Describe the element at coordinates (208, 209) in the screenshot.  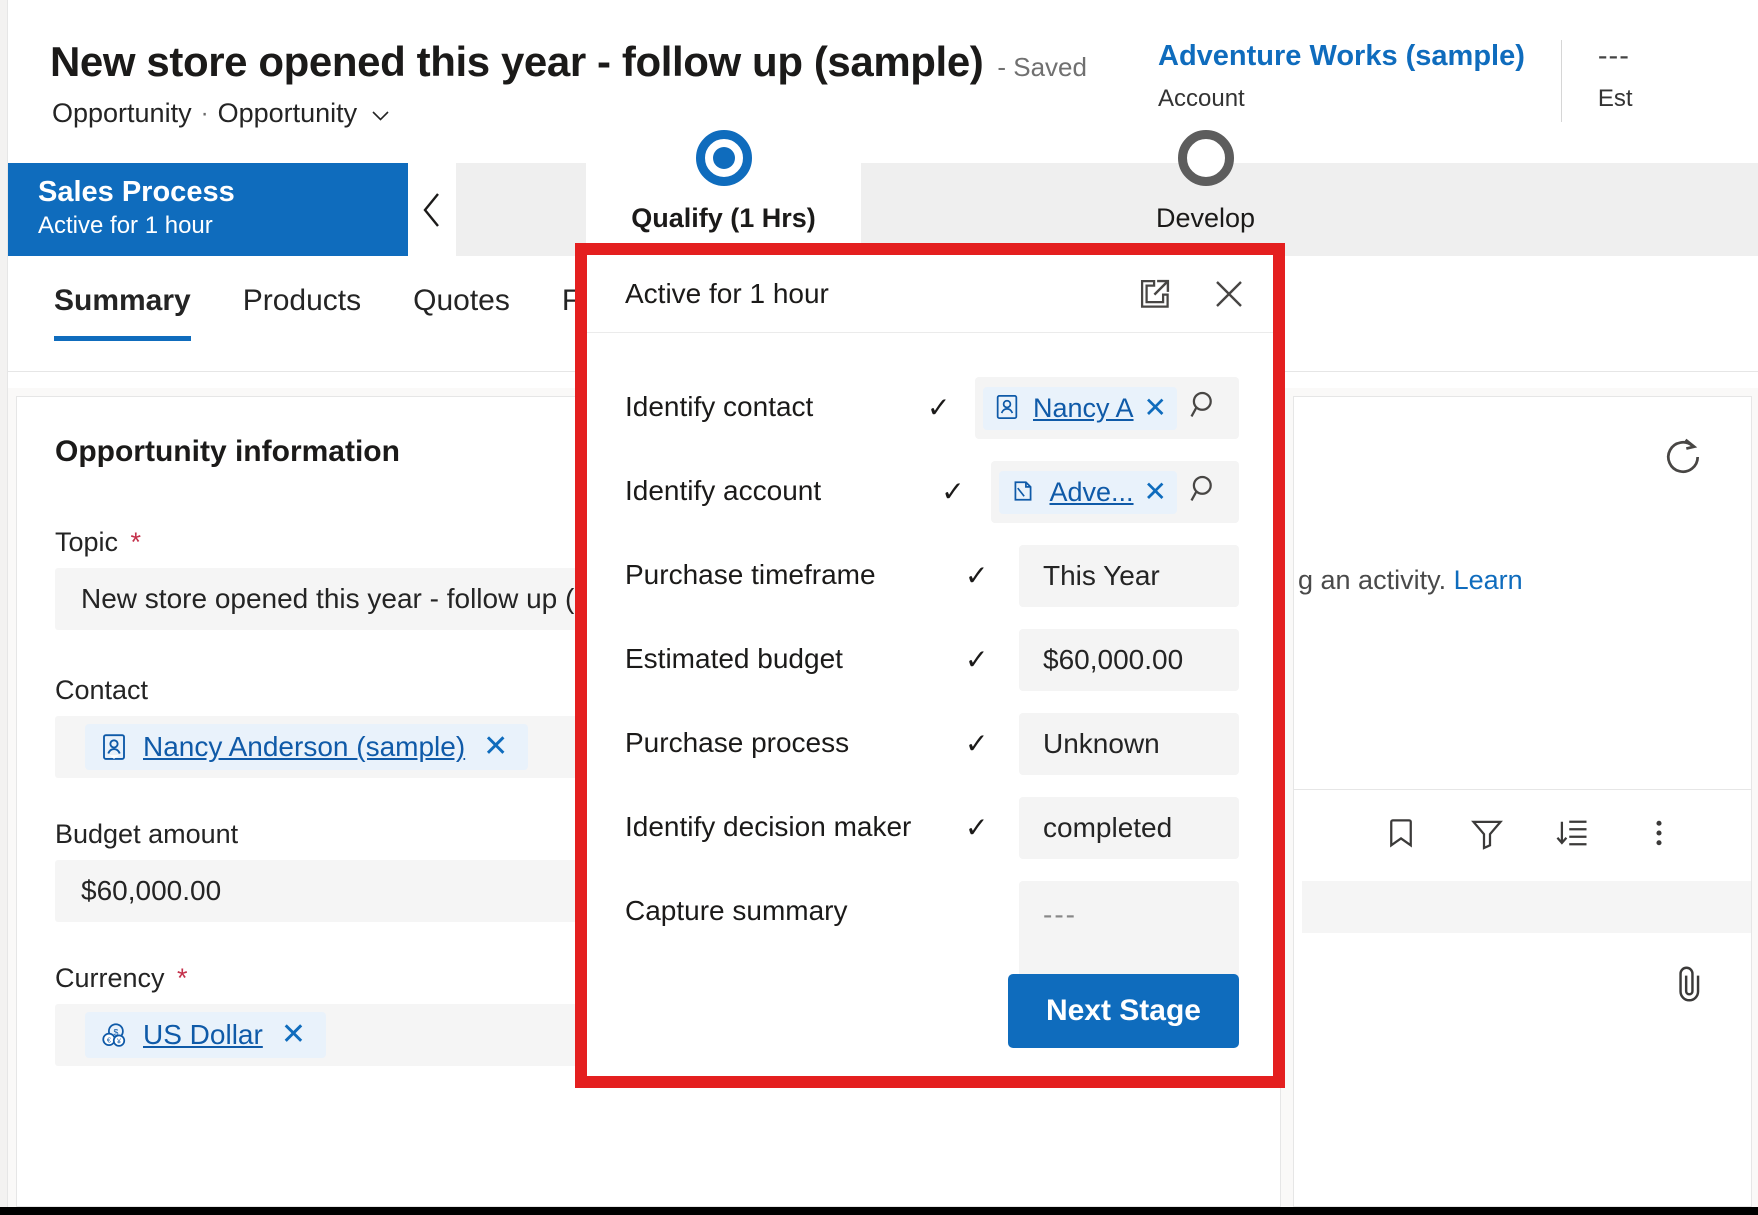
I see `process-header: Sales Process Active for 1 hour` at that location.